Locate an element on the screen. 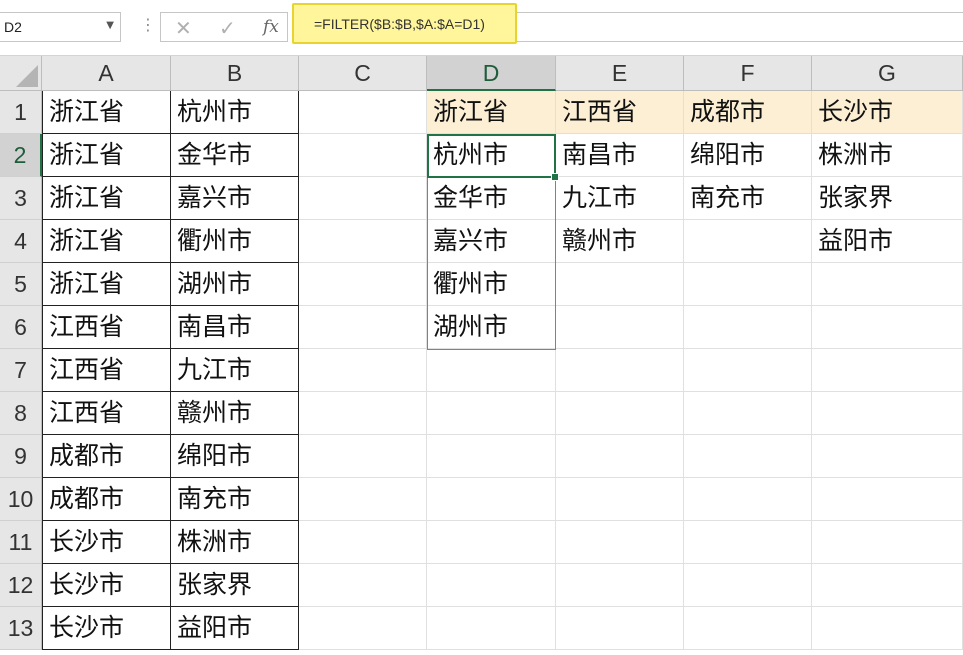 Image resolution: width=963 pixels, height=655 pixels. cell-g3: 张家界 is located at coordinates (887, 198).